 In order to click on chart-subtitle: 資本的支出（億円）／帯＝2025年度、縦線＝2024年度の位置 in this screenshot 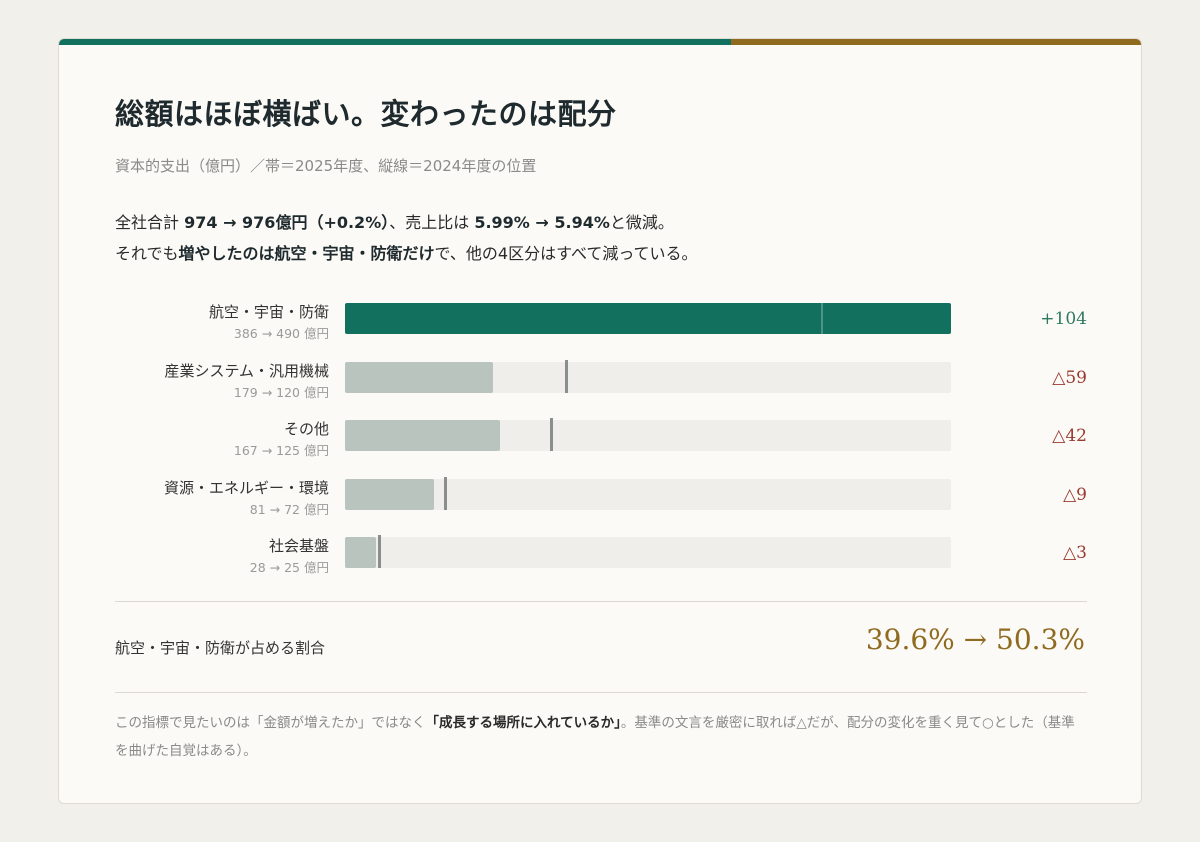, I will do `click(326, 166)`.